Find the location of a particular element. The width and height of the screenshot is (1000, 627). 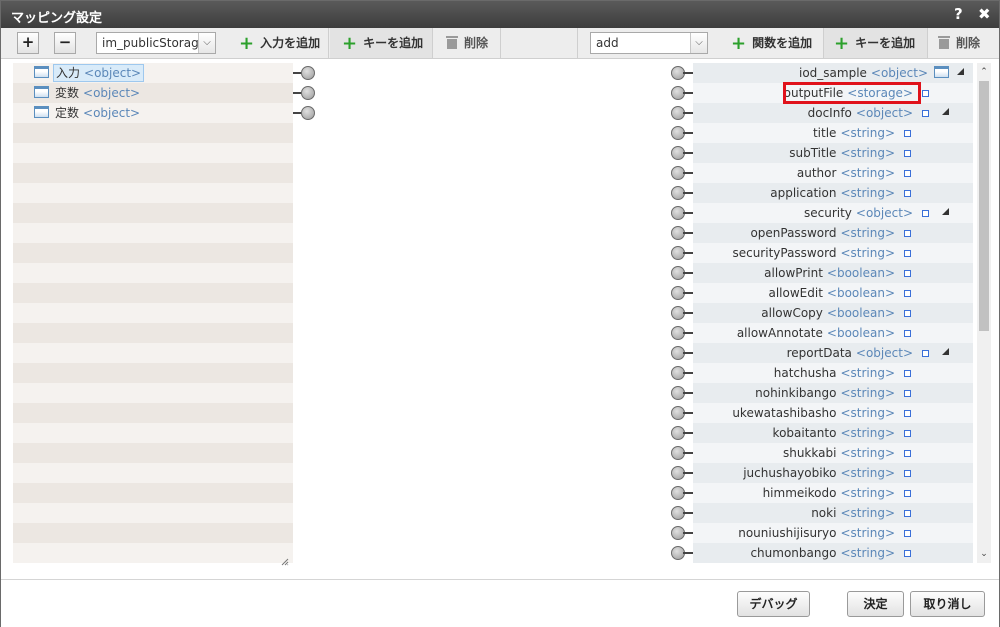

output-node-name: reportData is located at coordinates (819, 353).